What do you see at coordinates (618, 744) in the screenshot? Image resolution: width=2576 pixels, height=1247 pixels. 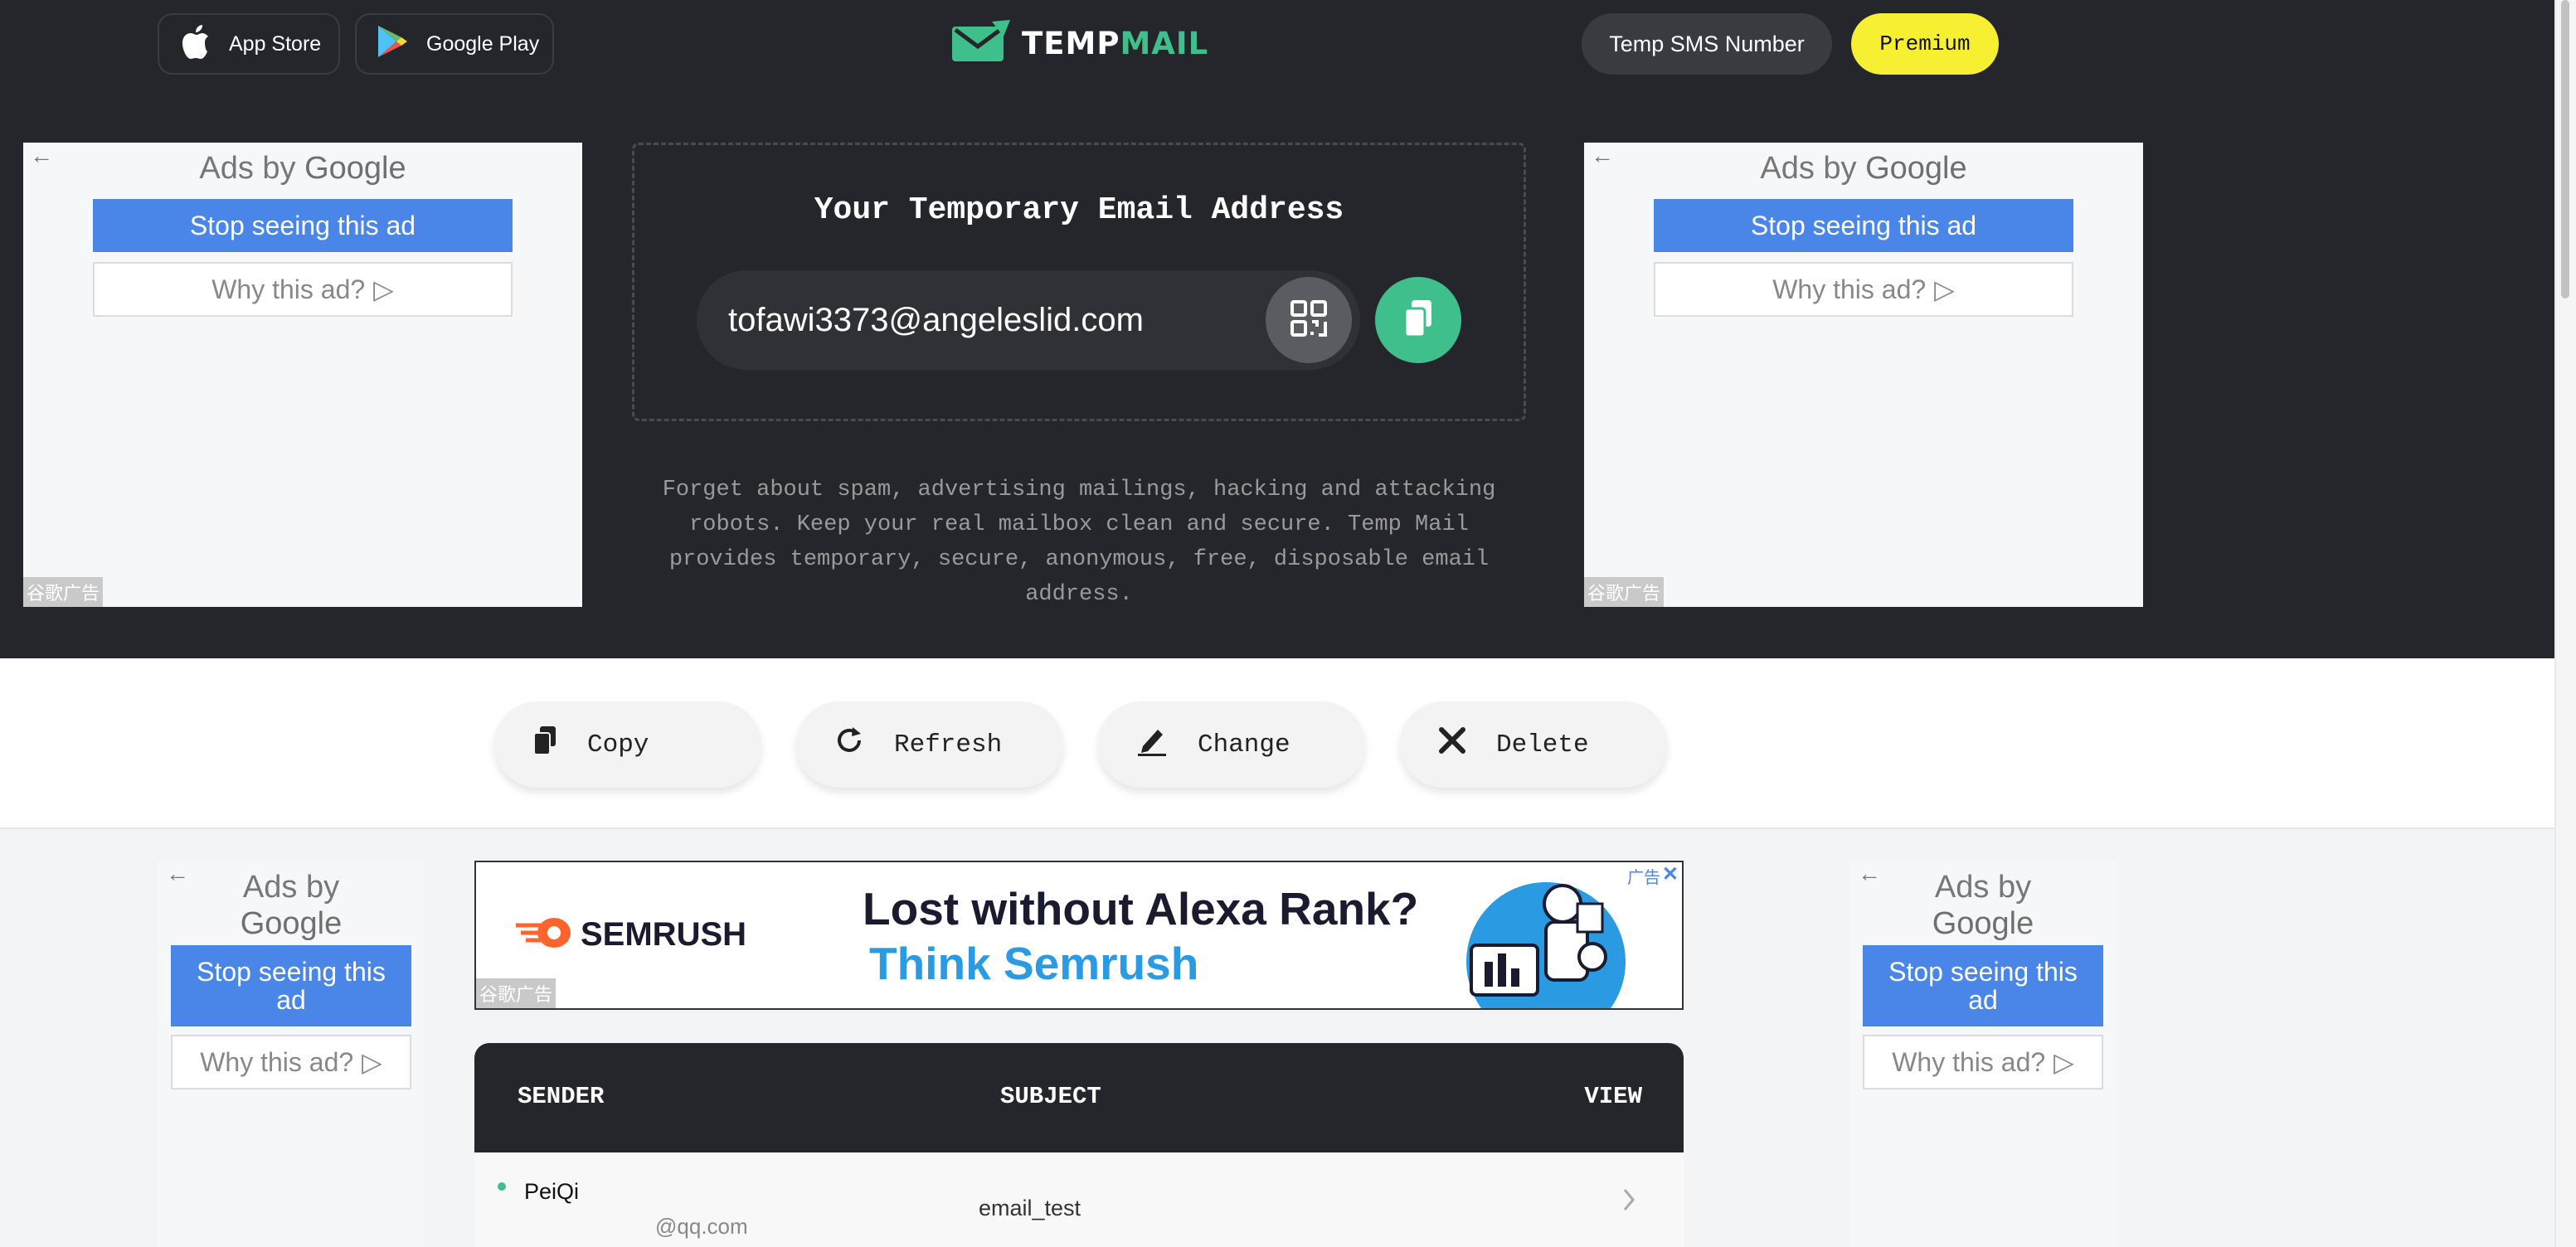 I see `copy-label: Copy` at bounding box center [618, 744].